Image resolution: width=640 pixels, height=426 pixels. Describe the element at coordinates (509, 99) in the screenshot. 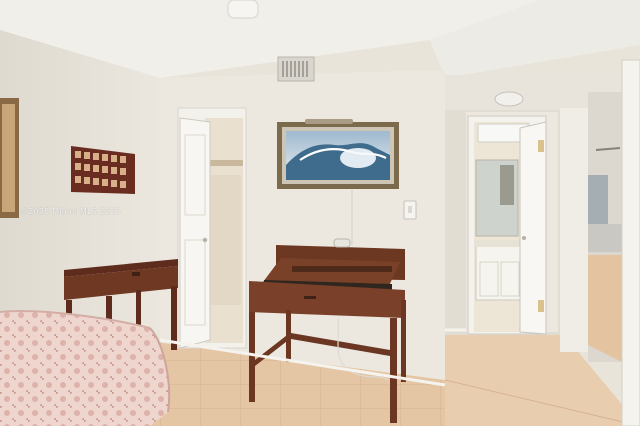

I see `hall-light` at that location.